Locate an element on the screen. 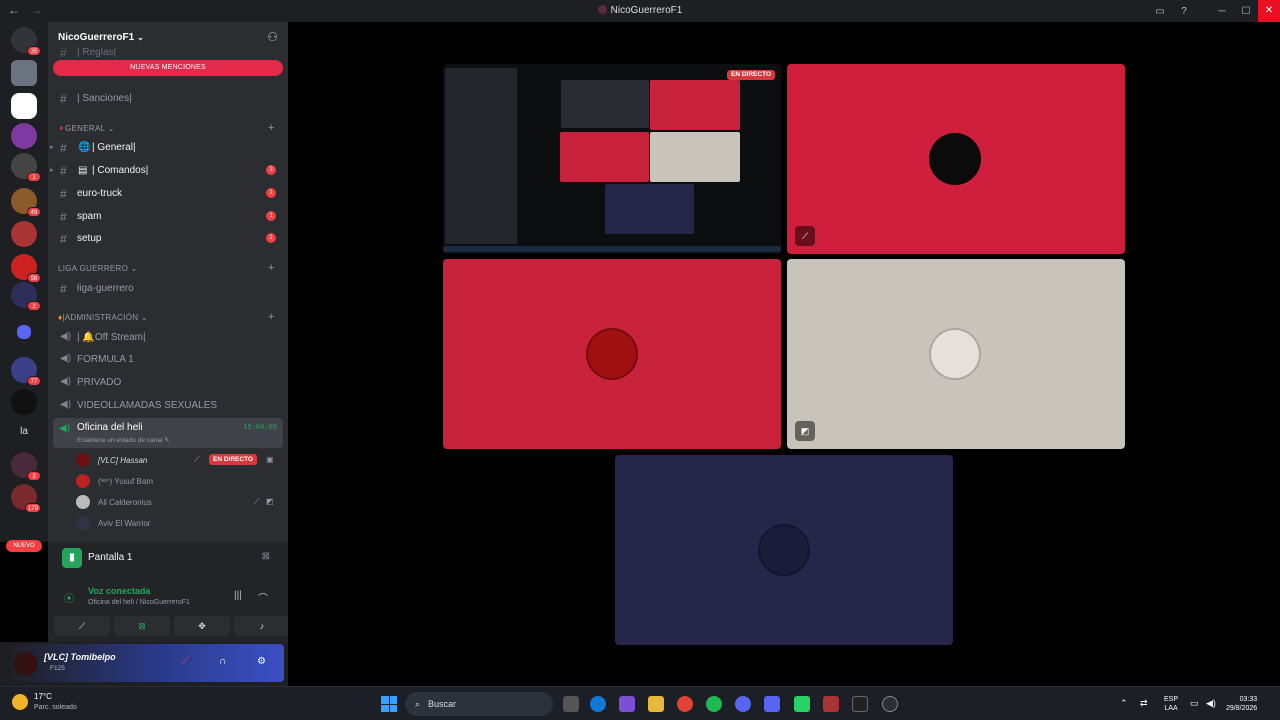 Image resolution: width=1280 pixels, height=720 pixels. new-mentions-banner: NUEVAS MENCIONES is located at coordinates (168, 68).